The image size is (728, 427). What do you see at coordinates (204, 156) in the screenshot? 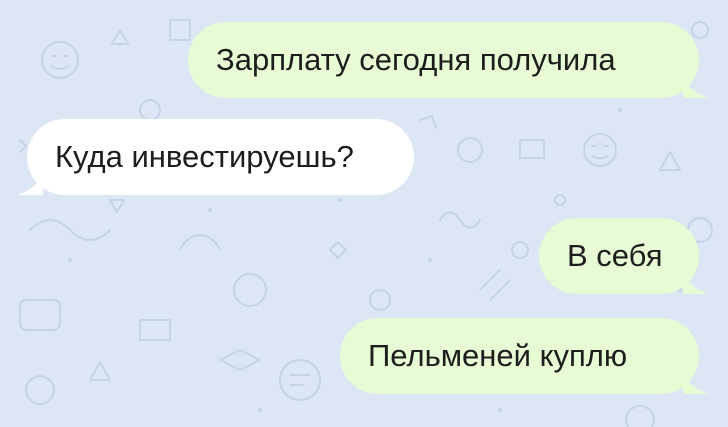
I see `message-text: Куда инвестируешь?` at bounding box center [204, 156].